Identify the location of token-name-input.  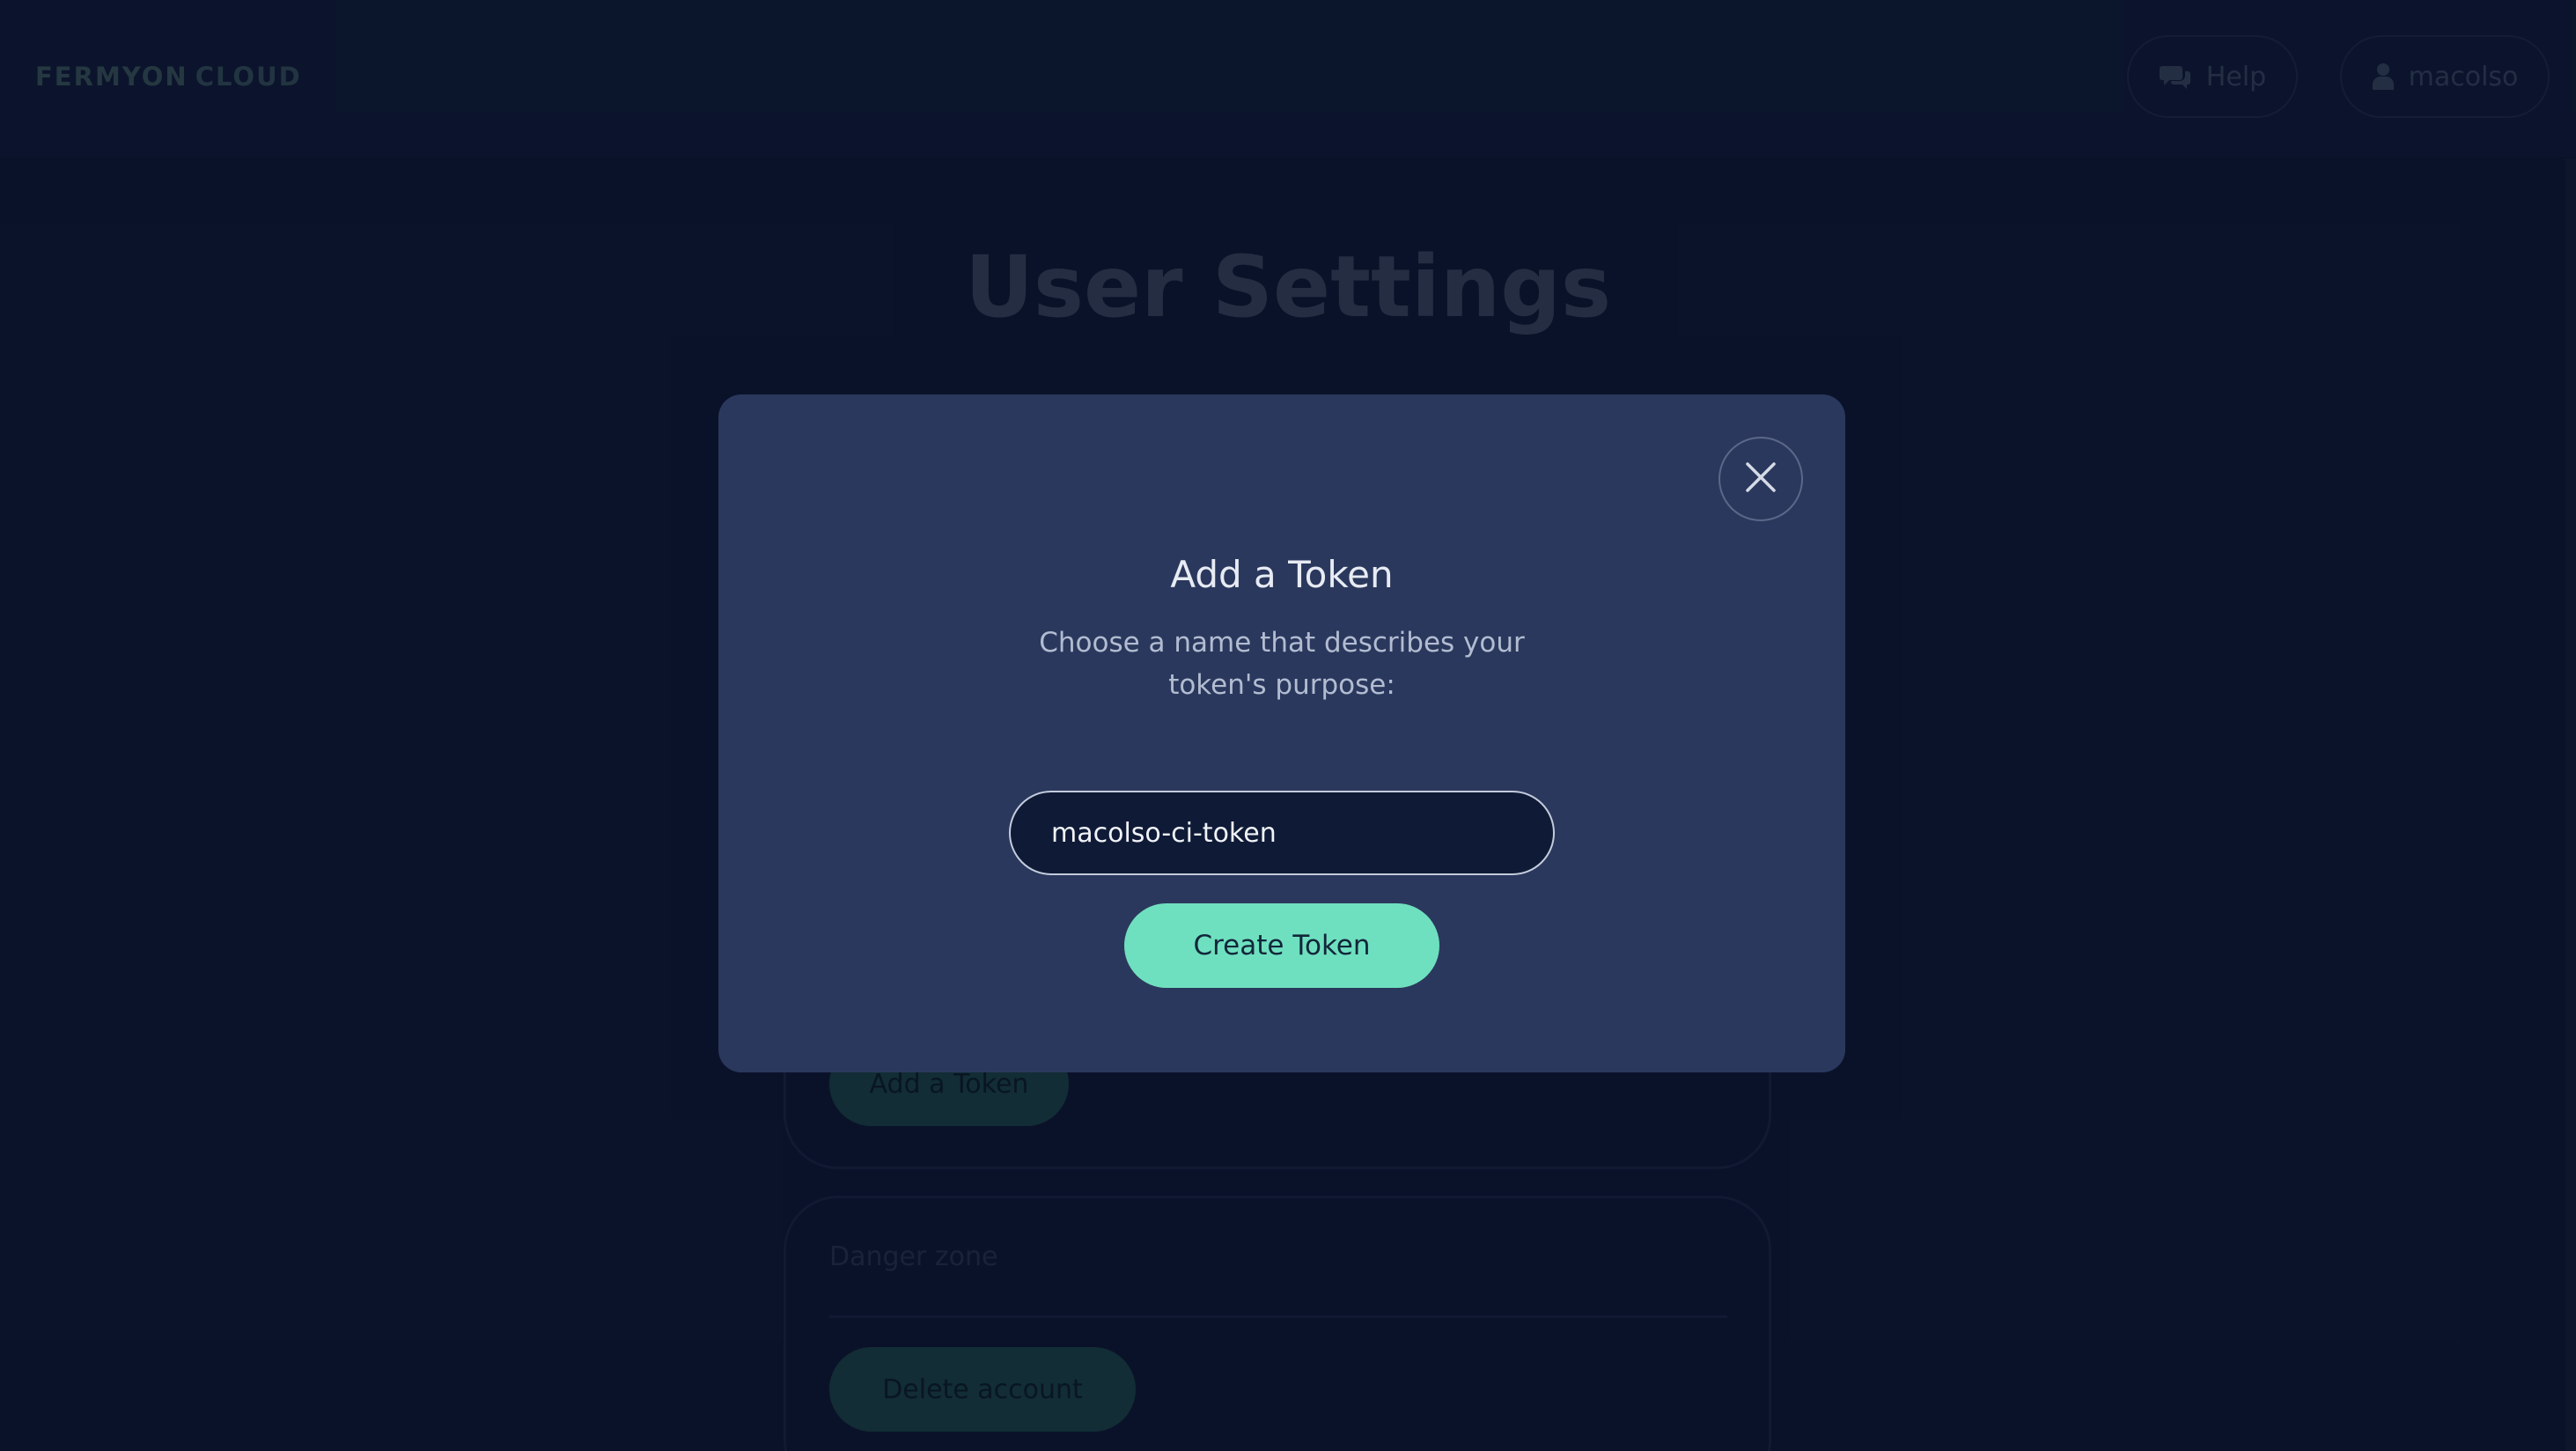
(1282, 833).